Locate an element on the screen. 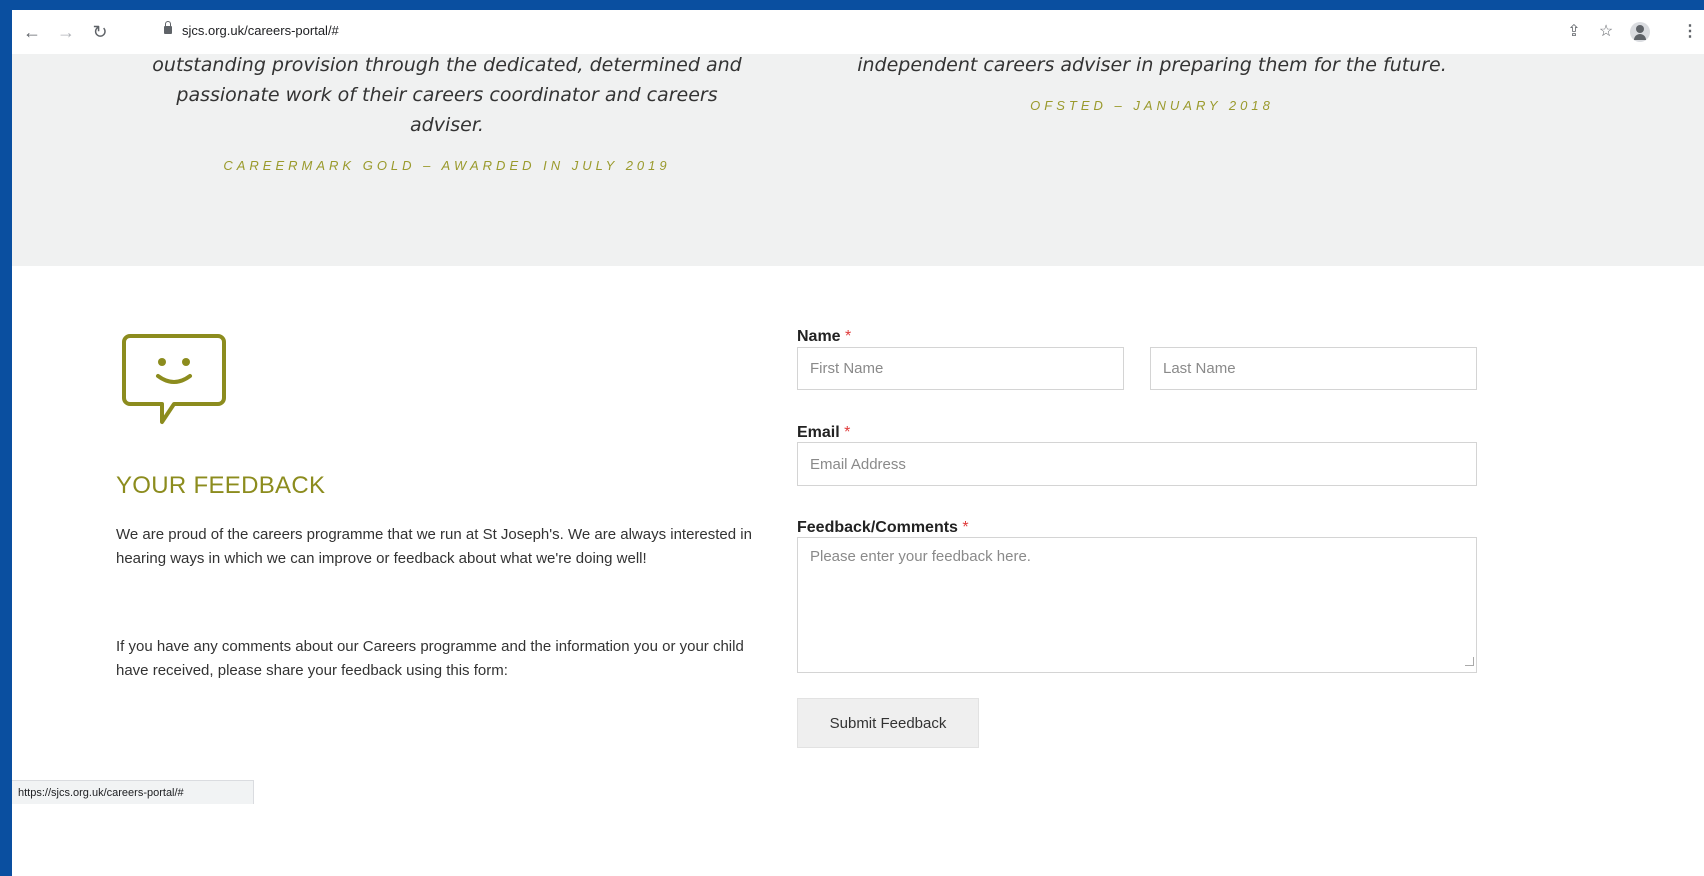 The height and width of the screenshot is (876, 1704). testimonial-source-1: CAREERMARK GOLD – AWARDED IN JULY 2019 is located at coordinates (447, 165).